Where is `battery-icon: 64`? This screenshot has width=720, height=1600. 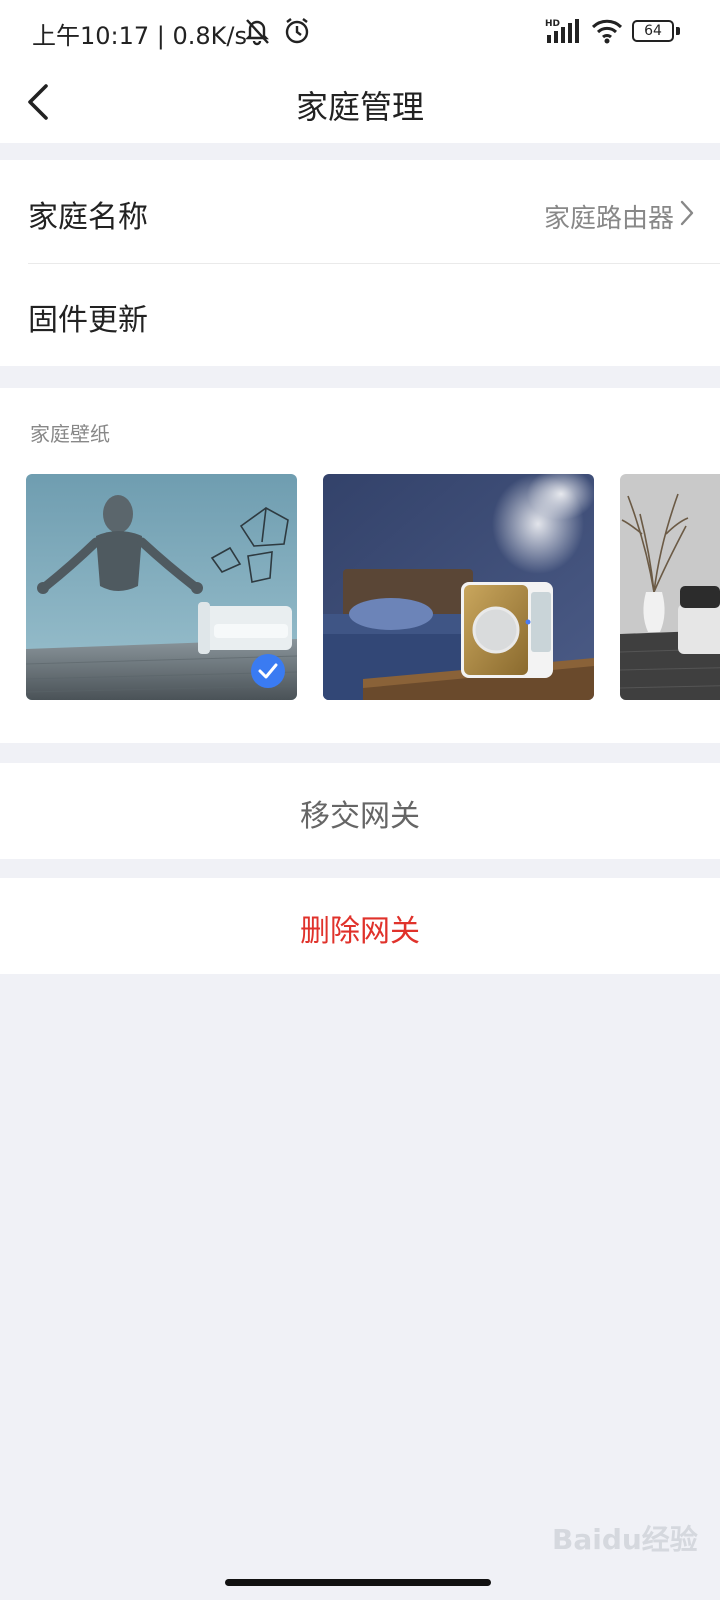 battery-icon: 64 is located at coordinates (656, 32).